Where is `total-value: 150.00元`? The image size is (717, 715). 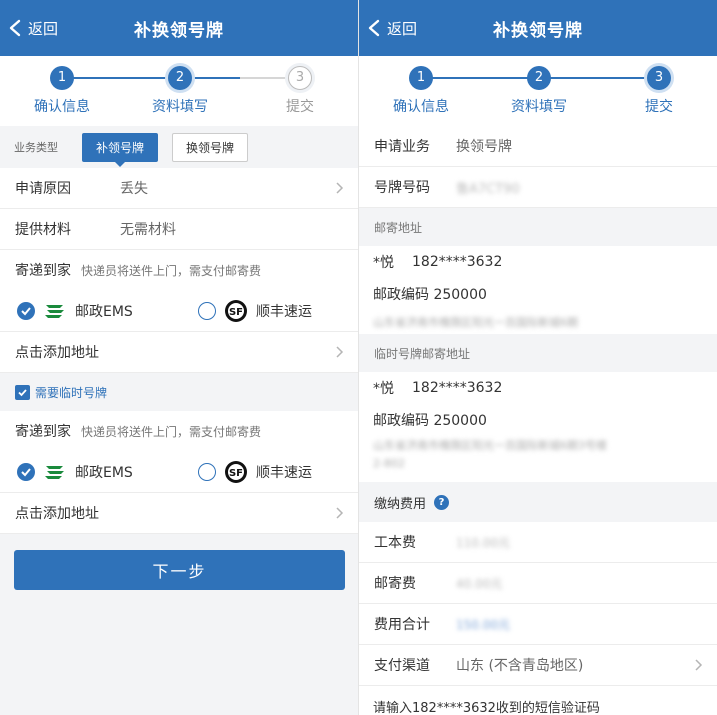
total-value: 150.00元 is located at coordinates (483, 624).